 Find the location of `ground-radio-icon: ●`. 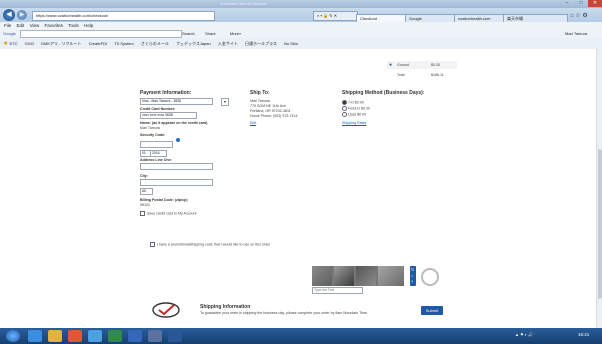

ground-radio-icon: ● is located at coordinates (391, 65).